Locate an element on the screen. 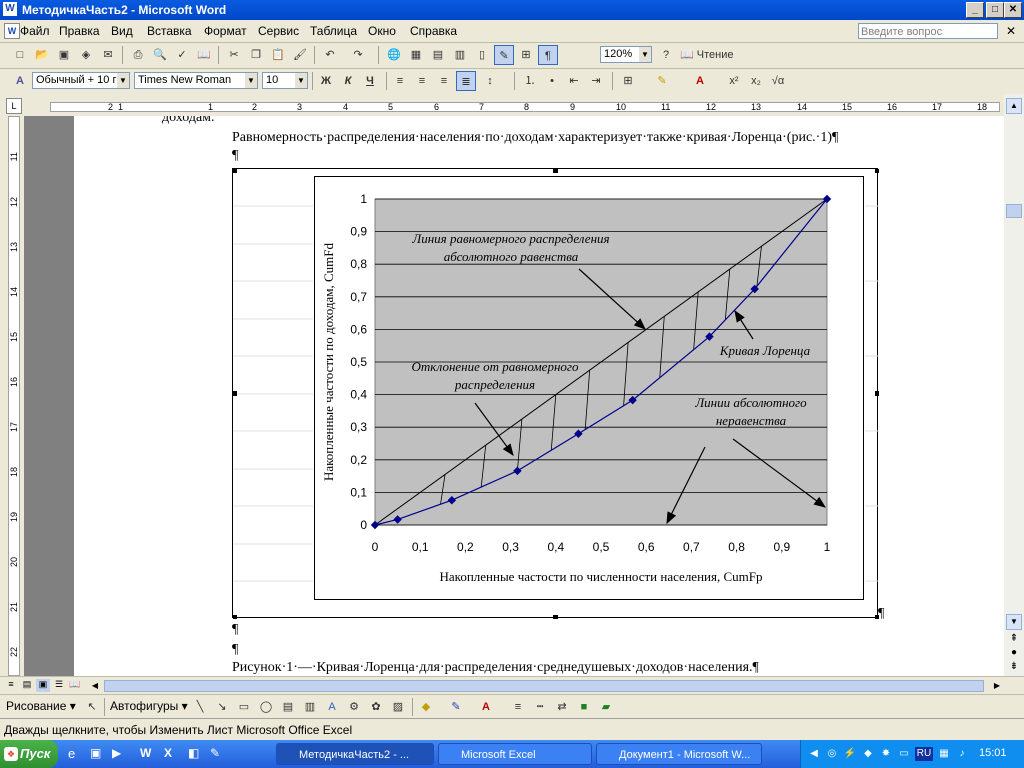  research-icon: 📖 is located at coordinates (204, 55).